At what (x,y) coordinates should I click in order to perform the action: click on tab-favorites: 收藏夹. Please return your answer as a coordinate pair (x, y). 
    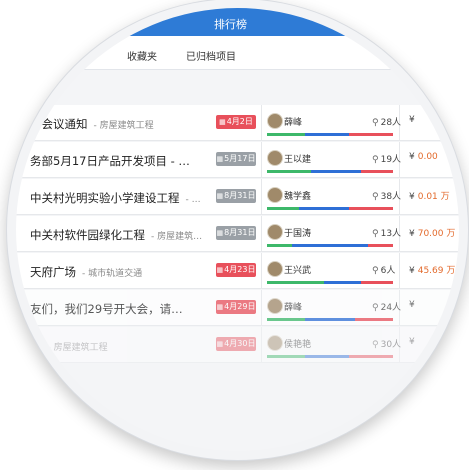
    Looking at the image, I should click on (142, 55).